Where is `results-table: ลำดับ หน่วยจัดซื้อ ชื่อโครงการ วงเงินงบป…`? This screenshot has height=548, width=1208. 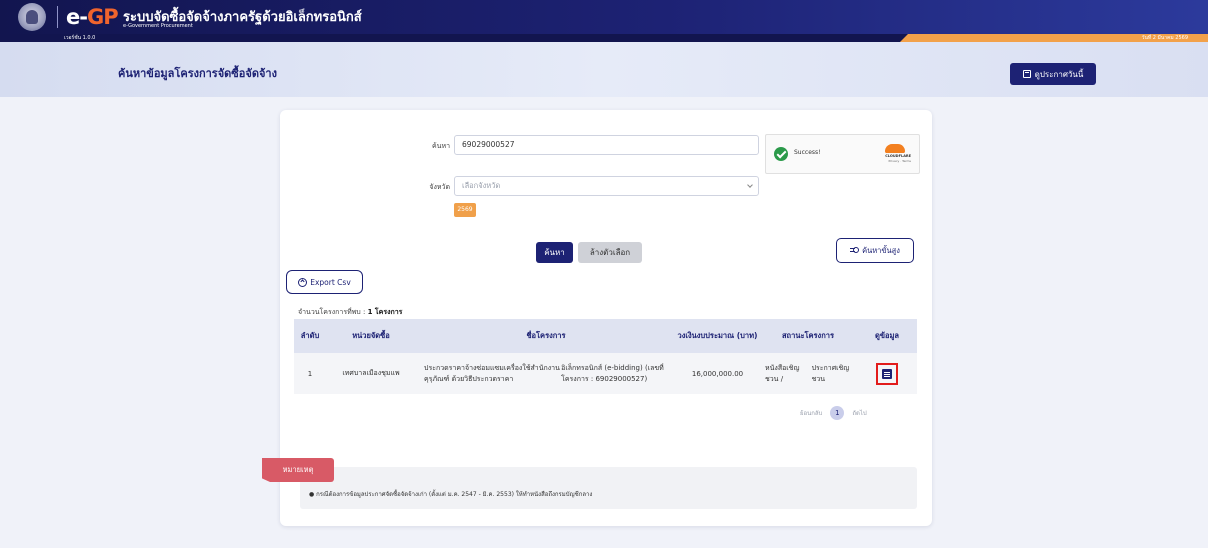
results-table: ลำดับ หน่วยจัดซื้อ ชื่อโครงการ วงเงินงบป… is located at coordinates (605, 356).